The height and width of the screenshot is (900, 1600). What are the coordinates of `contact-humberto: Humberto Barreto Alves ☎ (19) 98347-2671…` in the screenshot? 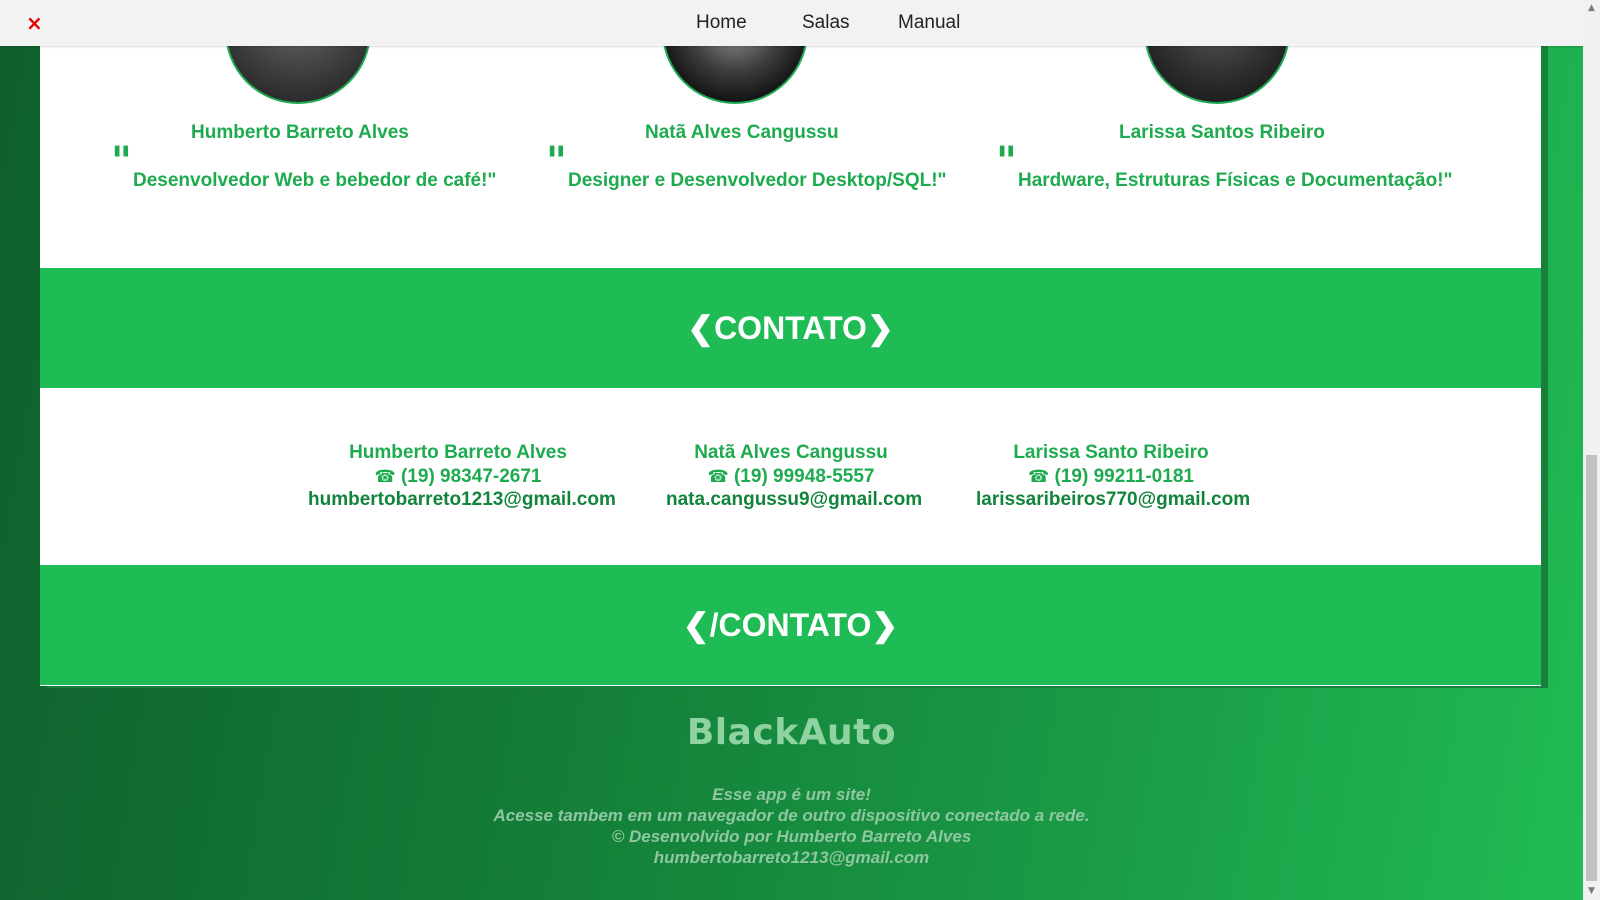 It's located at (462, 476).